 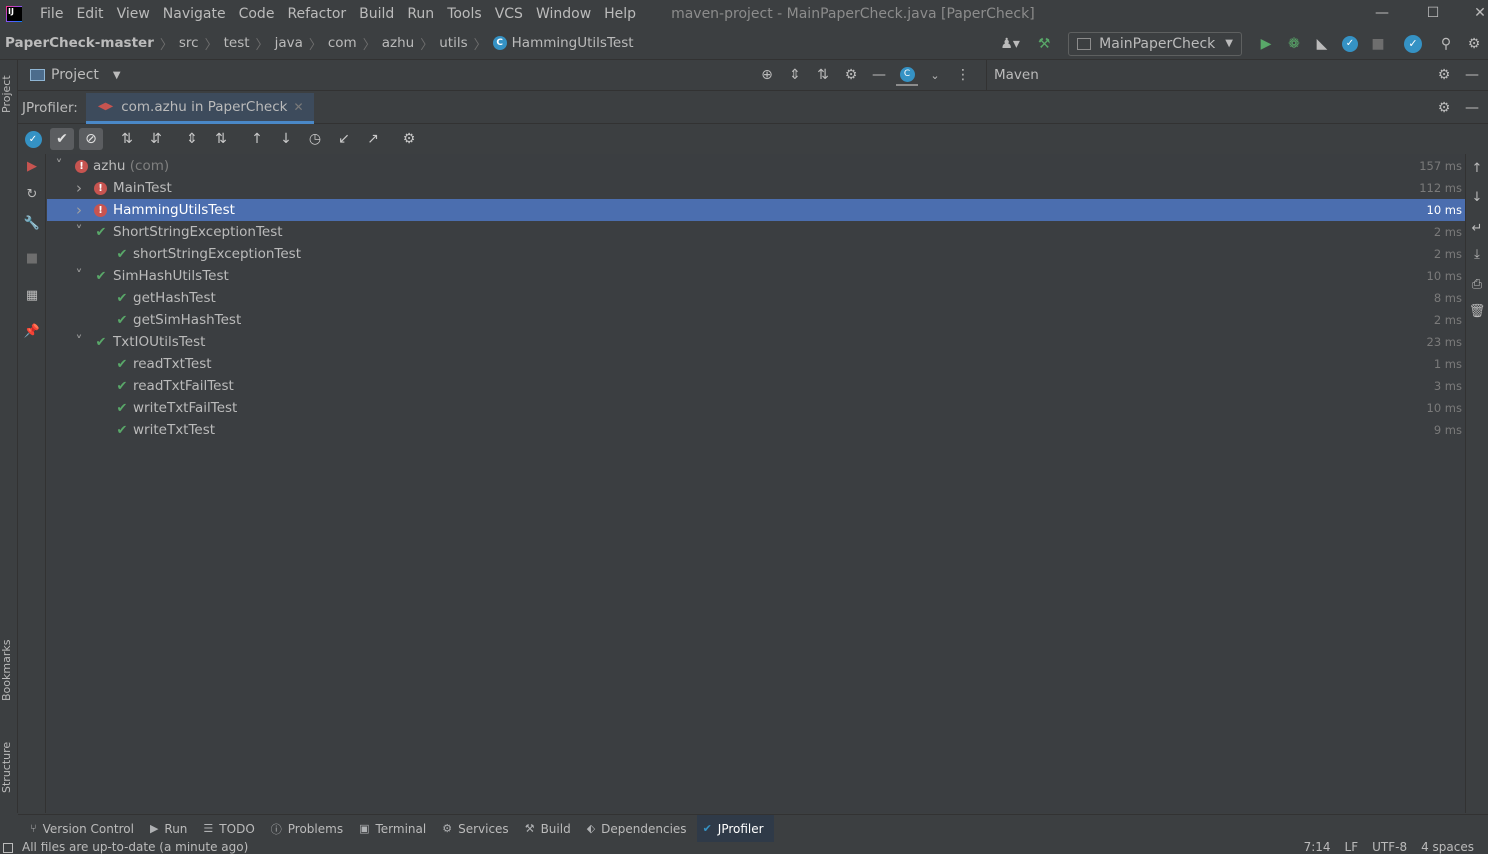 What do you see at coordinates (91, 139) in the screenshot?
I see `show-ignored-toggle-icon: ⊘` at bounding box center [91, 139].